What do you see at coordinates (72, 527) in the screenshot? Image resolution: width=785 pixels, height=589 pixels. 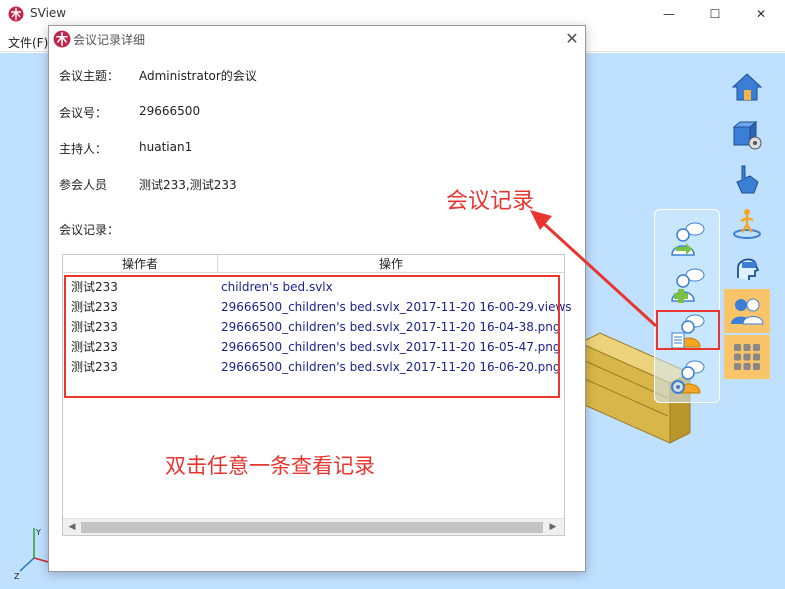 I see `scroll-left-icon: ◀` at bounding box center [72, 527].